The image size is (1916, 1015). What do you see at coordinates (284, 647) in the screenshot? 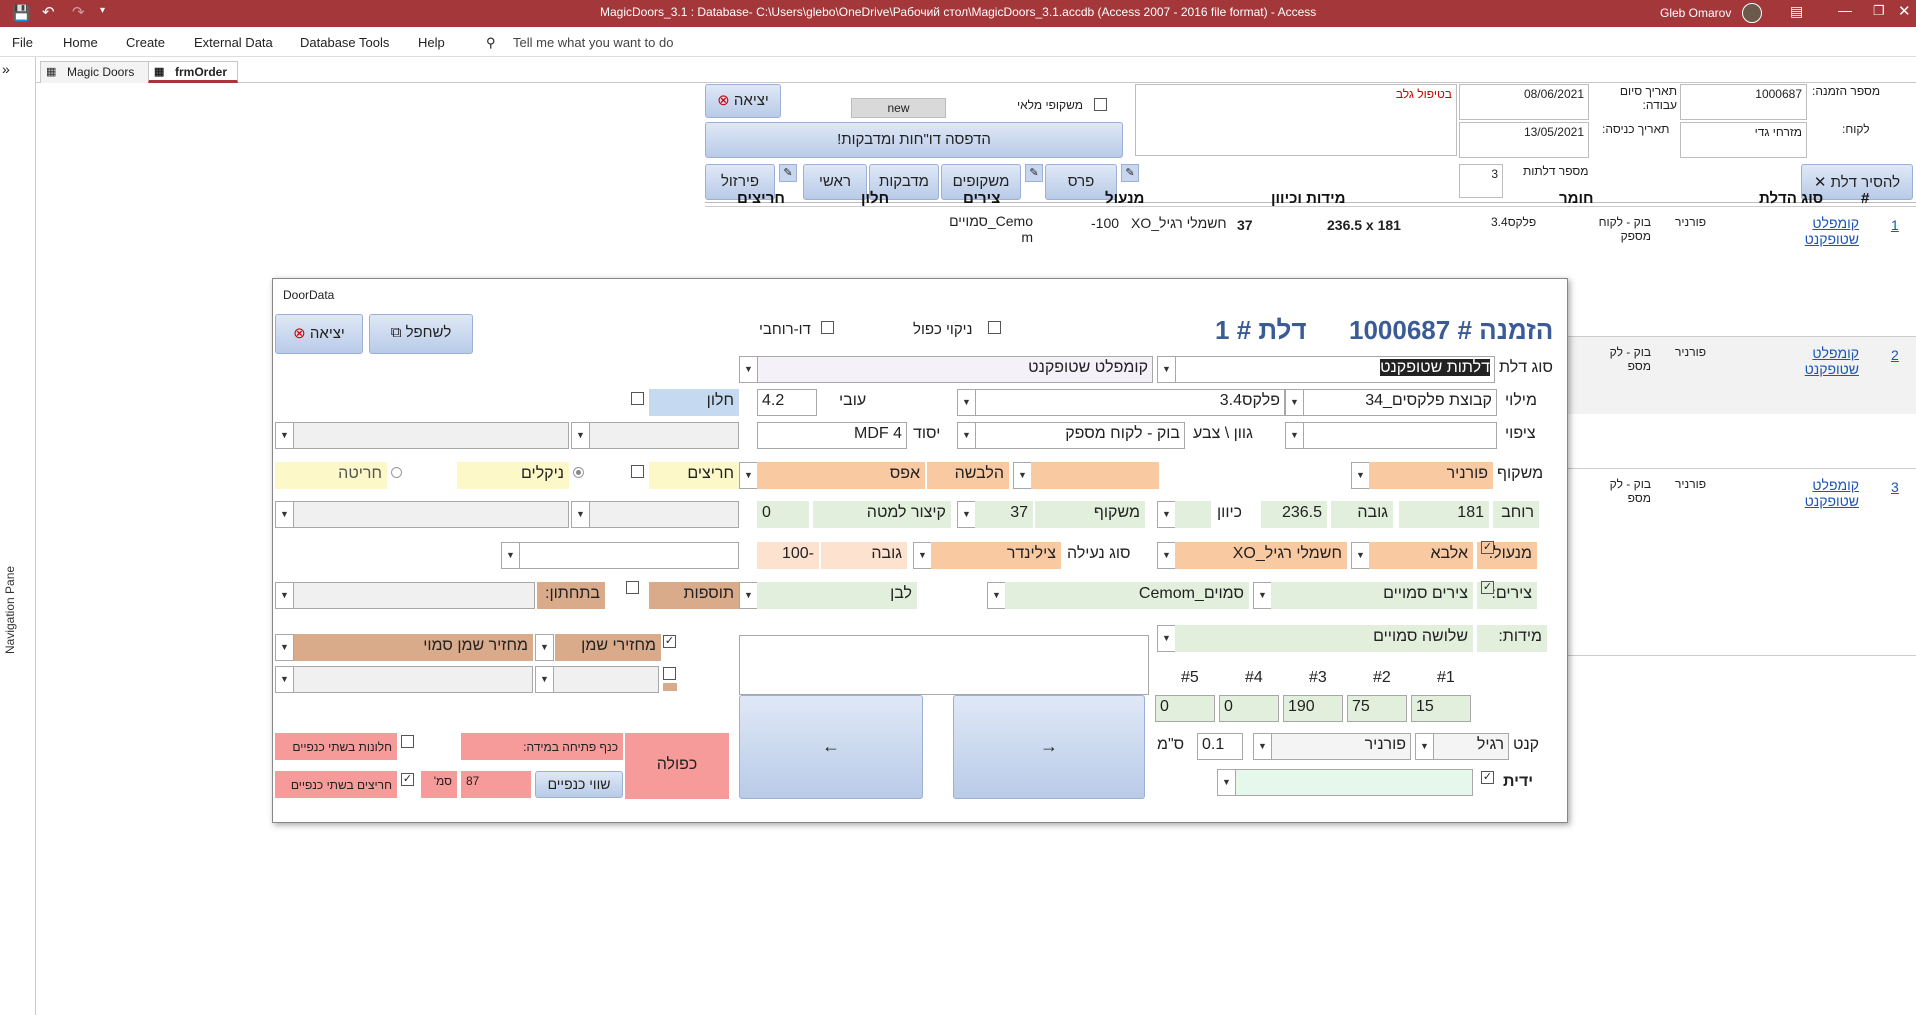
I see `left-extra-dropdown-arrow: ▼` at bounding box center [284, 647].